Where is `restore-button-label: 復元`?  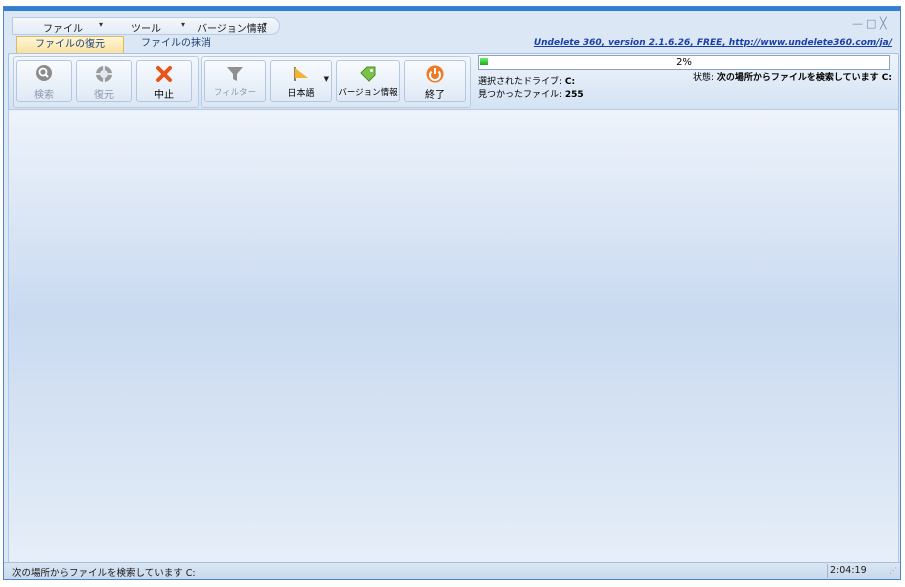
restore-button-label: 復元 is located at coordinates (104, 95).